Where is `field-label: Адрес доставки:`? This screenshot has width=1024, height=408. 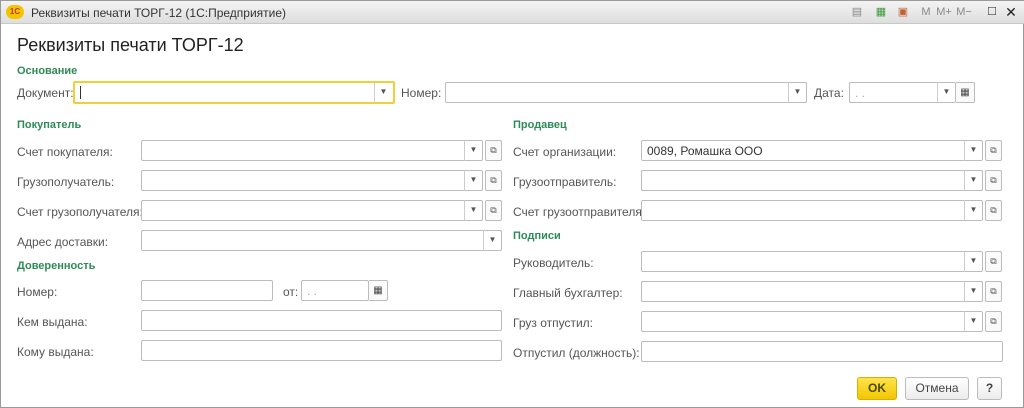
field-label: Адрес доставки: is located at coordinates (63, 242).